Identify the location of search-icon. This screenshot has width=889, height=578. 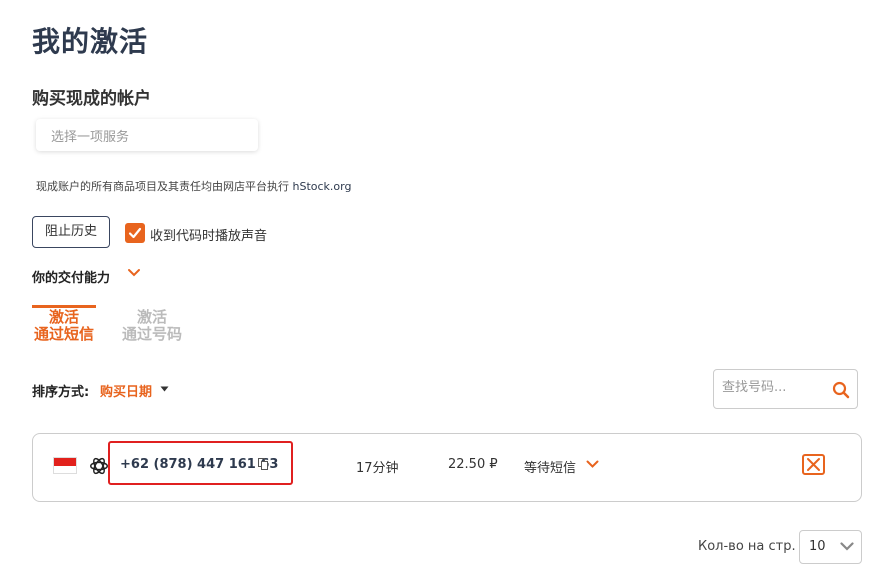
(841, 390).